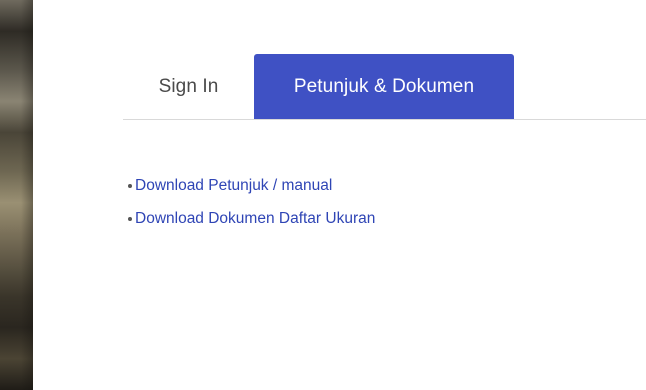 The width and height of the screenshot is (646, 390). I want to click on download-size-list-link: Download Dokumen Daftar Ukuran, so click(255, 219).